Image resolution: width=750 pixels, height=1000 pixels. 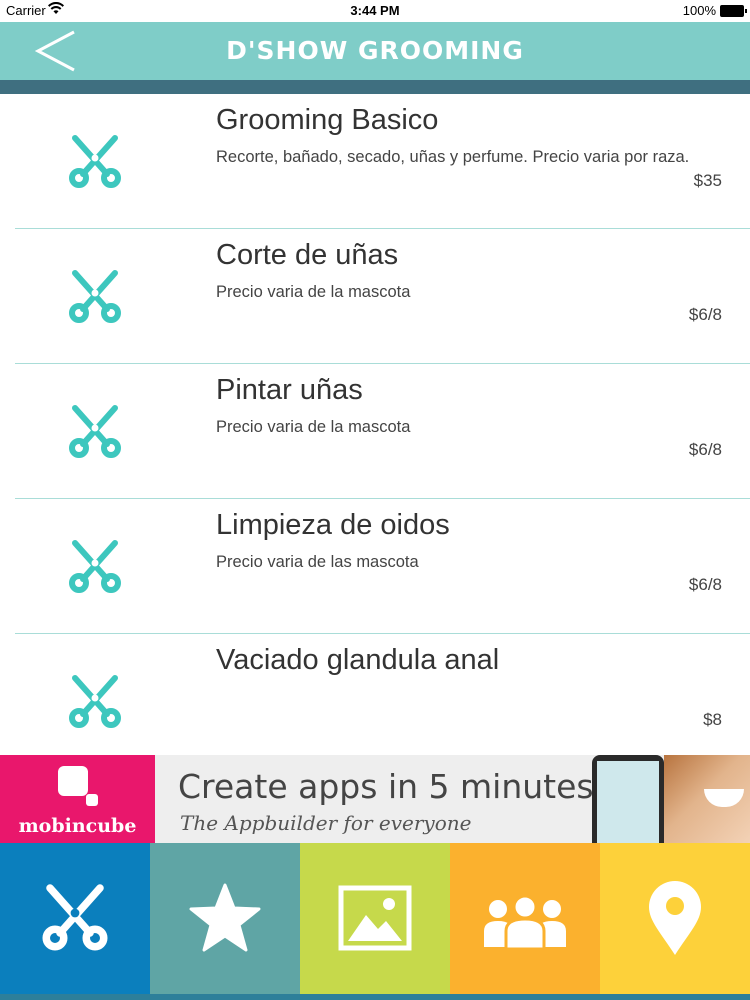 I want to click on service-name: Grooming Basico, so click(x=327, y=120).